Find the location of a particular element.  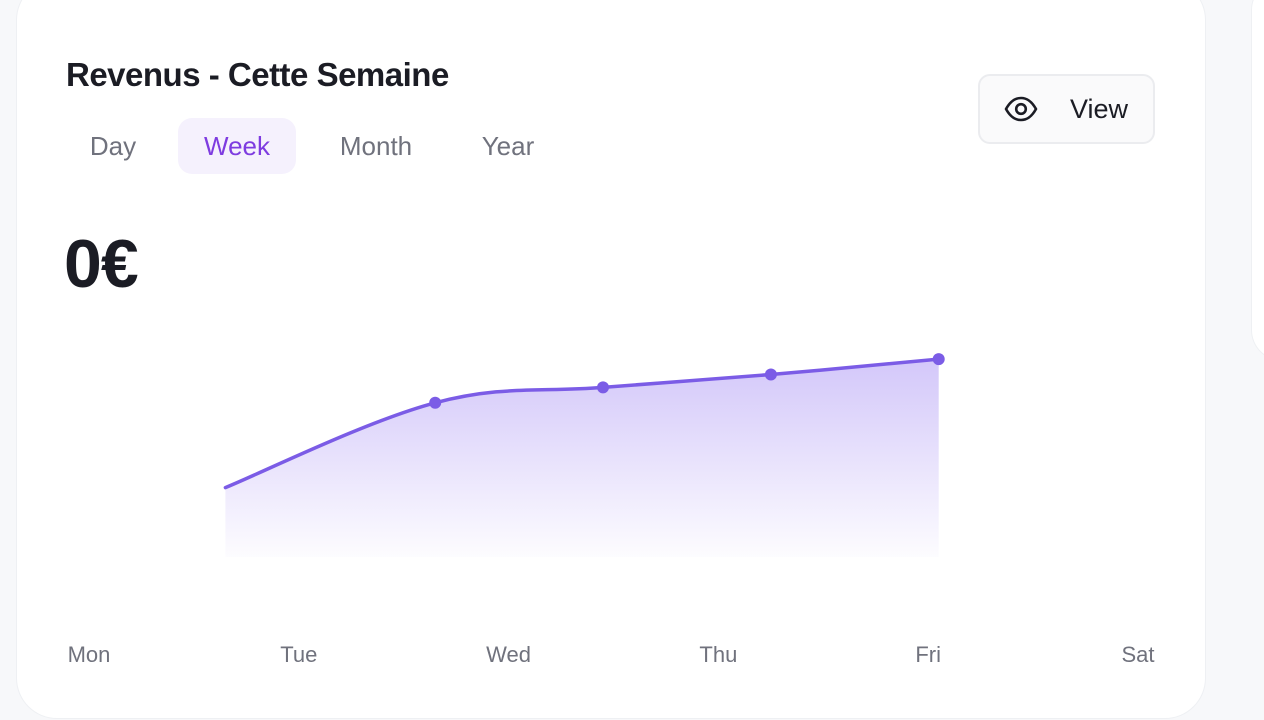

x-axis-label-fri: Fri is located at coordinates (928, 654).